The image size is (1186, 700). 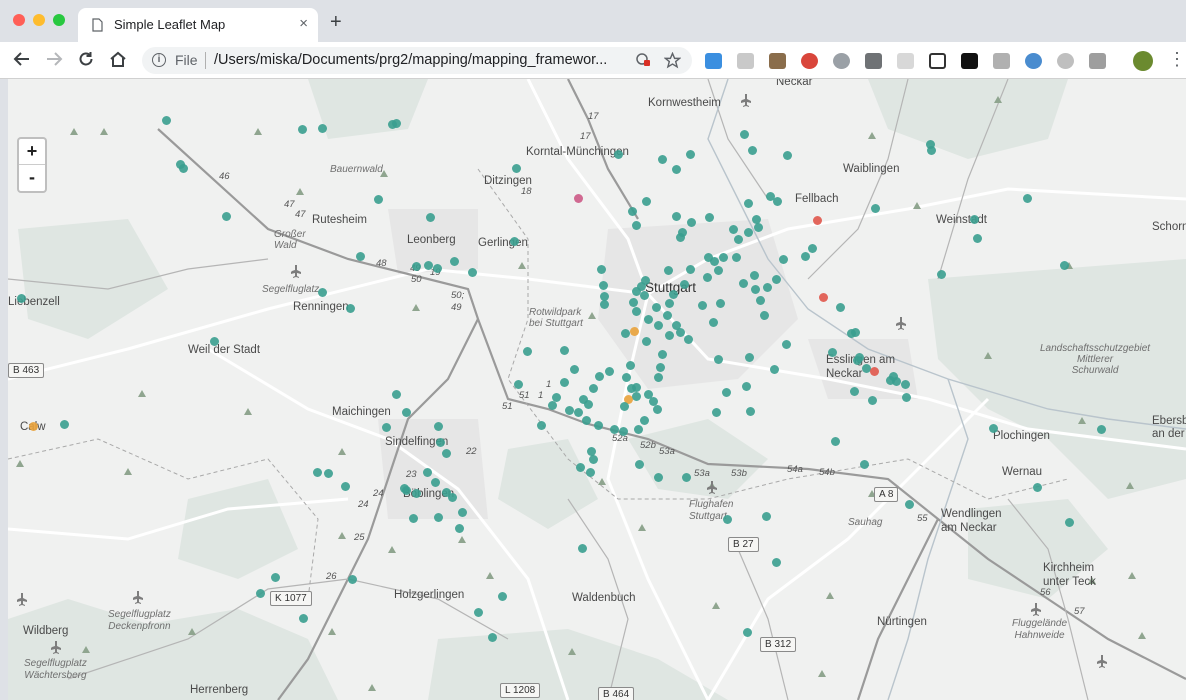 What do you see at coordinates (1143, 61) in the screenshot?
I see `profile-avatar` at bounding box center [1143, 61].